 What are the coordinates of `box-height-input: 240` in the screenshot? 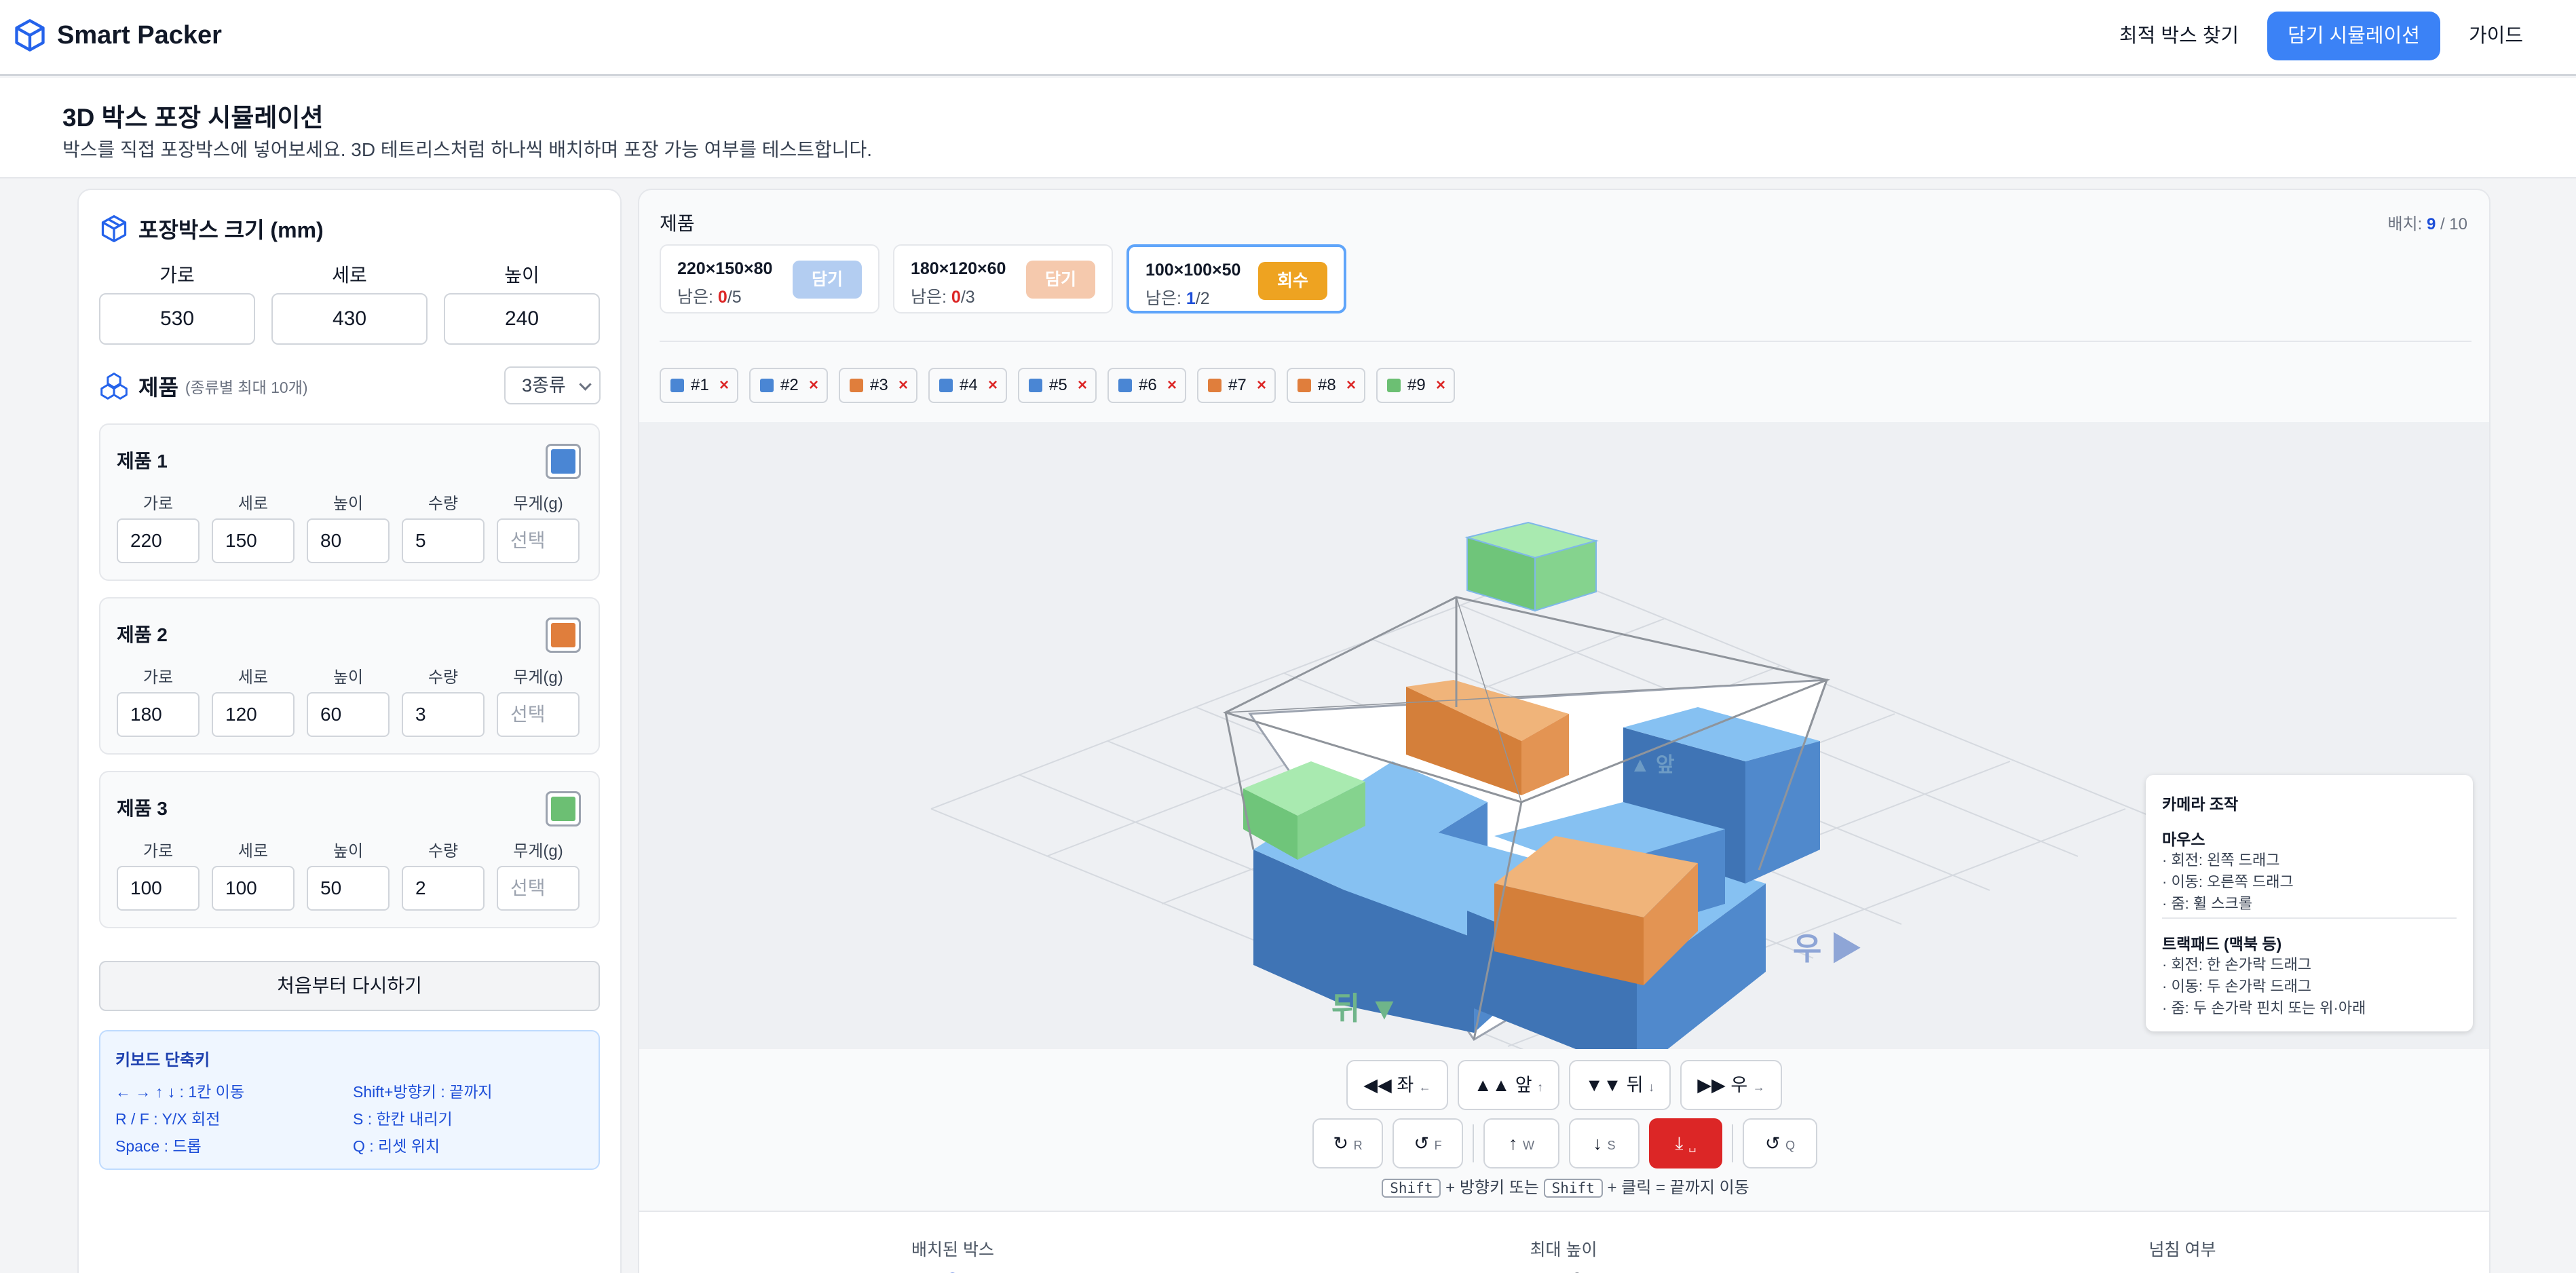 It's located at (522, 319).